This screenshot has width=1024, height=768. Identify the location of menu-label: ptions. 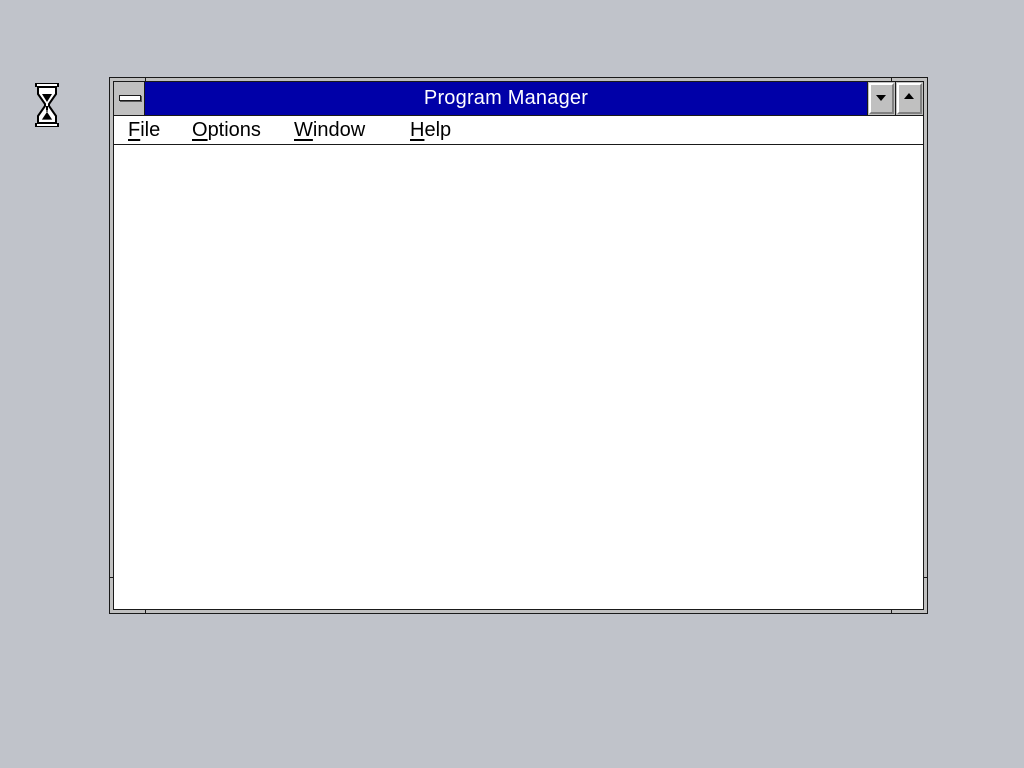
(234, 130).